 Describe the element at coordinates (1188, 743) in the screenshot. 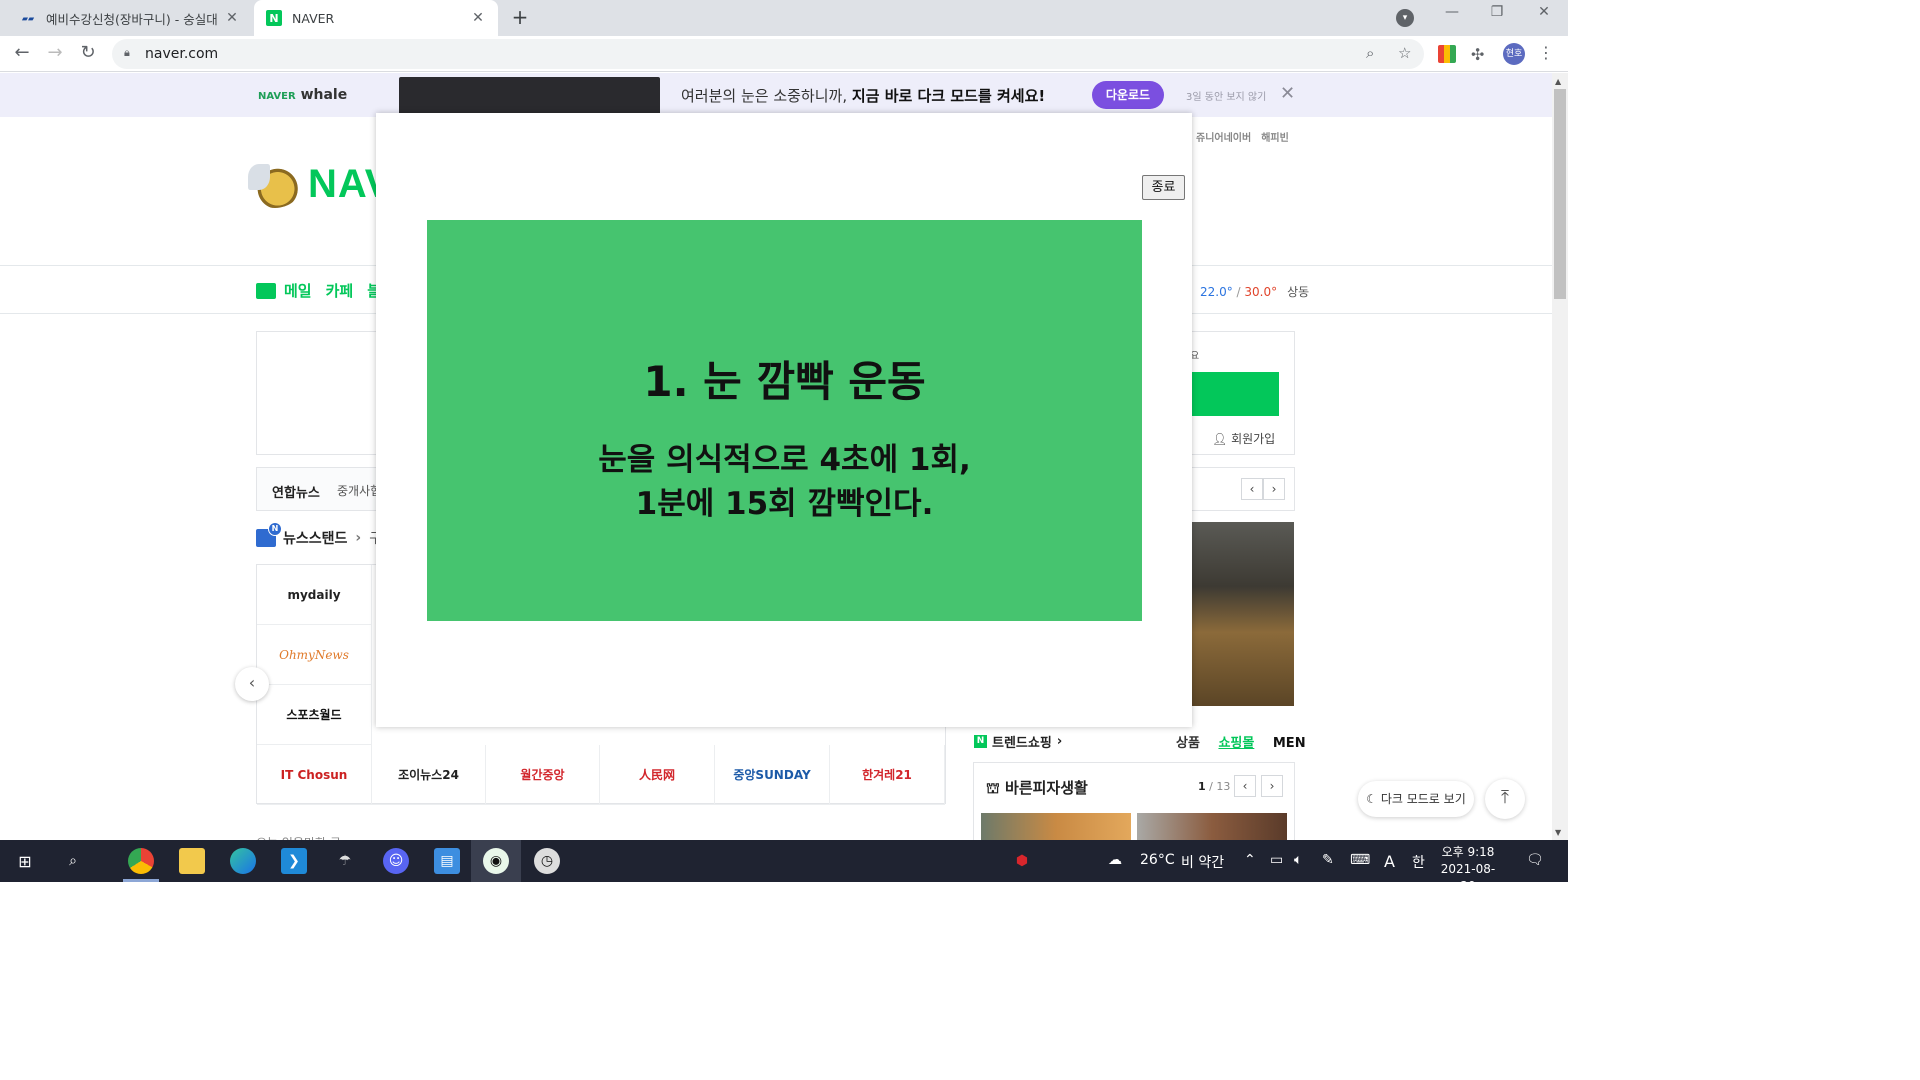

I see `tab-products: 상품` at that location.